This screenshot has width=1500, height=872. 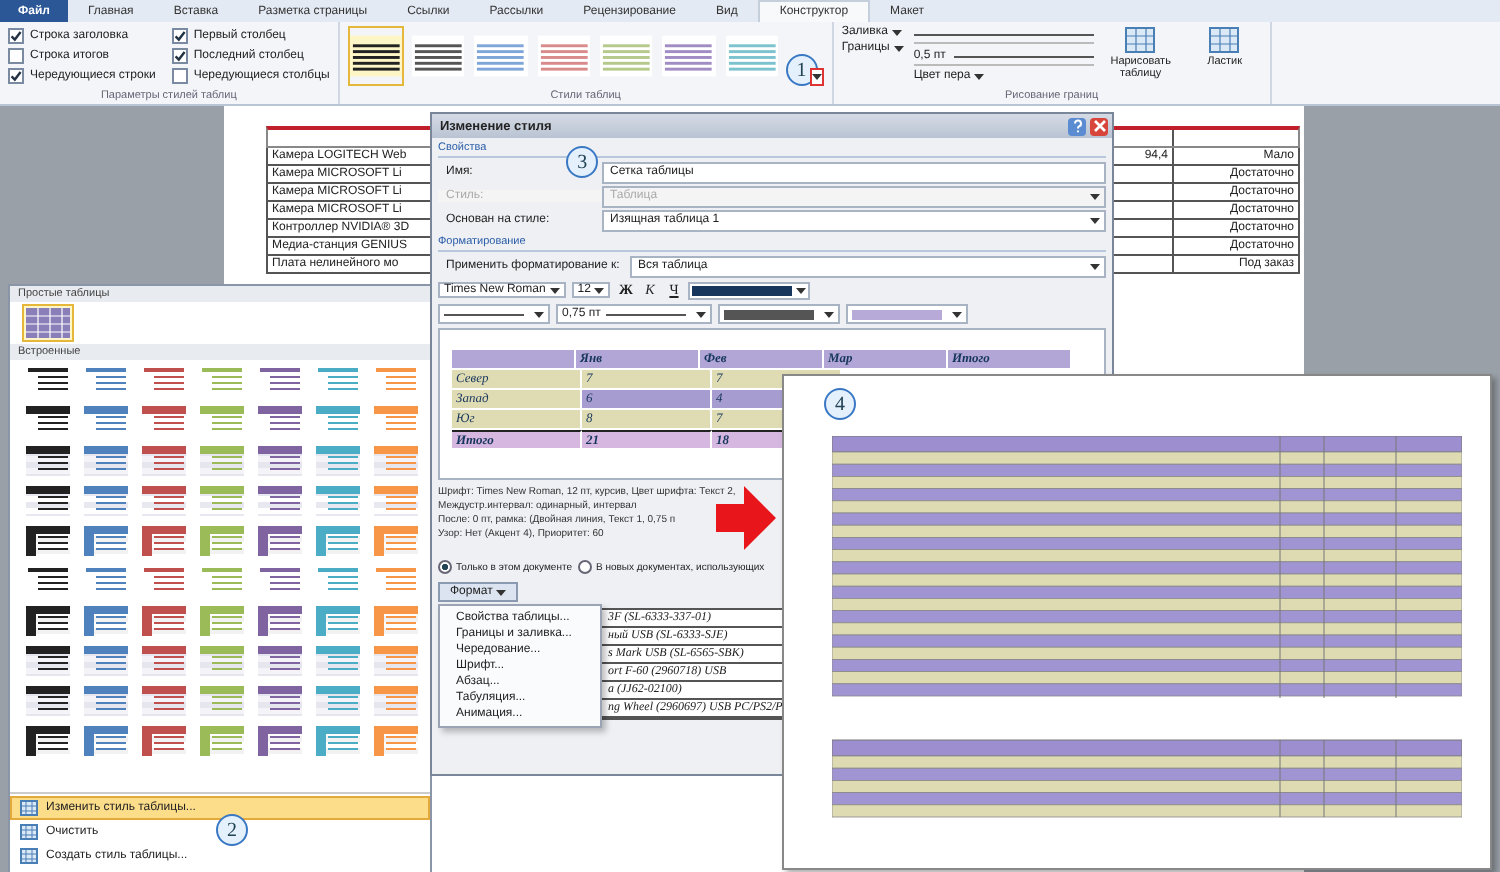 I want to click on font-color-dropdown, so click(x=749, y=290).